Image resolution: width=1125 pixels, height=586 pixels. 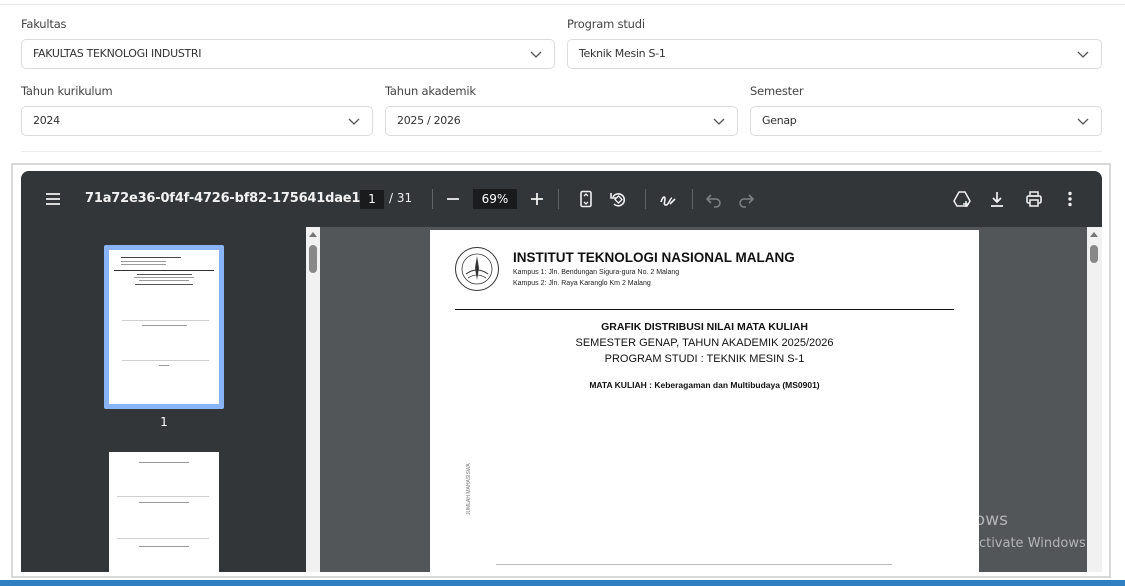 I want to click on download-icon, so click(x=997, y=199).